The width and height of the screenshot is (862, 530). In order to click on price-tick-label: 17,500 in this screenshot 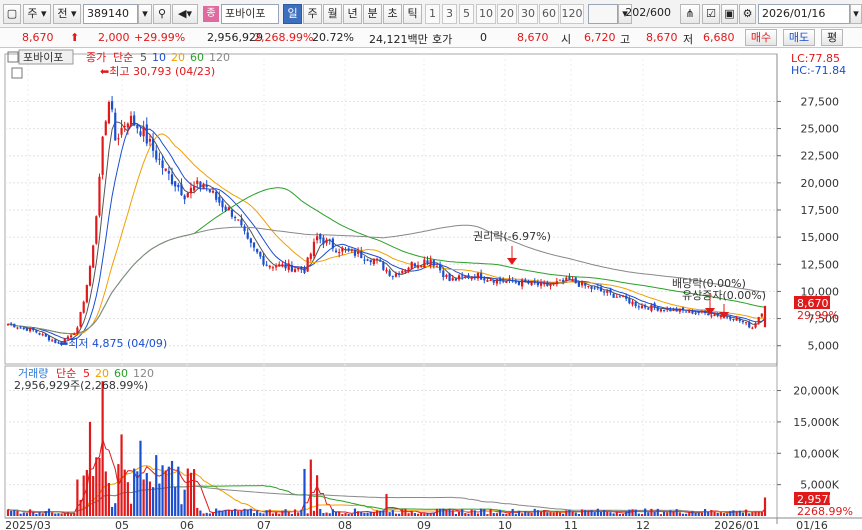, I will do `click(820, 210)`.